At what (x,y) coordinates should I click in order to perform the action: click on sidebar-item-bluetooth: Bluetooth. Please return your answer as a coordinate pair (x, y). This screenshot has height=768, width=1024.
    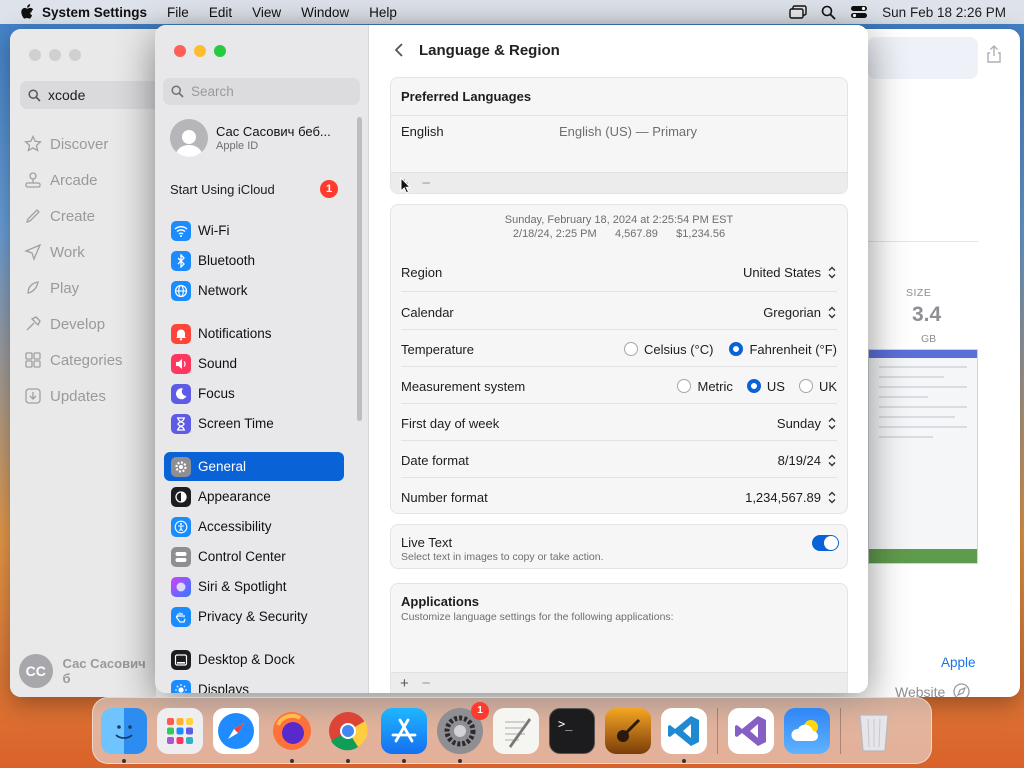
    Looking at the image, I should click on (254, 260).